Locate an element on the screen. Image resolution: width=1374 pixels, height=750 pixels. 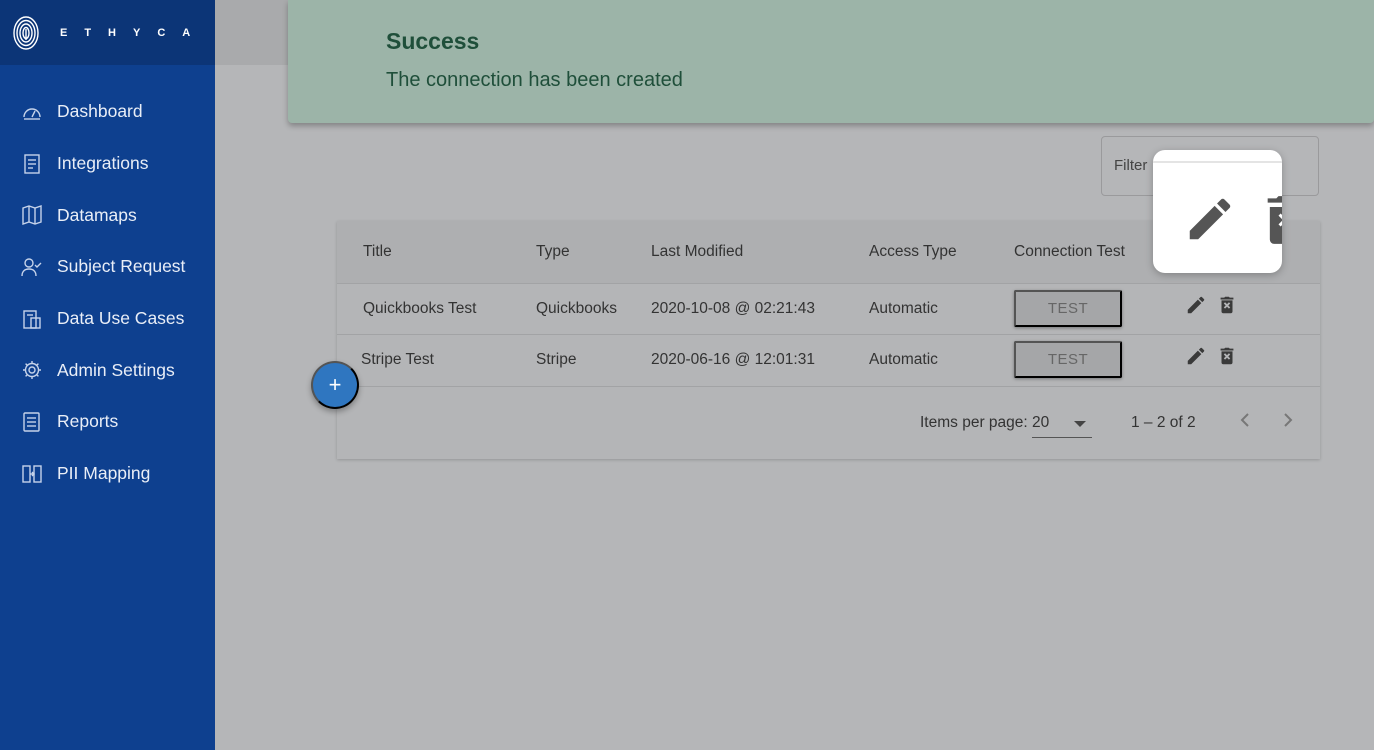
cell-type: Quickbooks is located at coordinates (576, 308).